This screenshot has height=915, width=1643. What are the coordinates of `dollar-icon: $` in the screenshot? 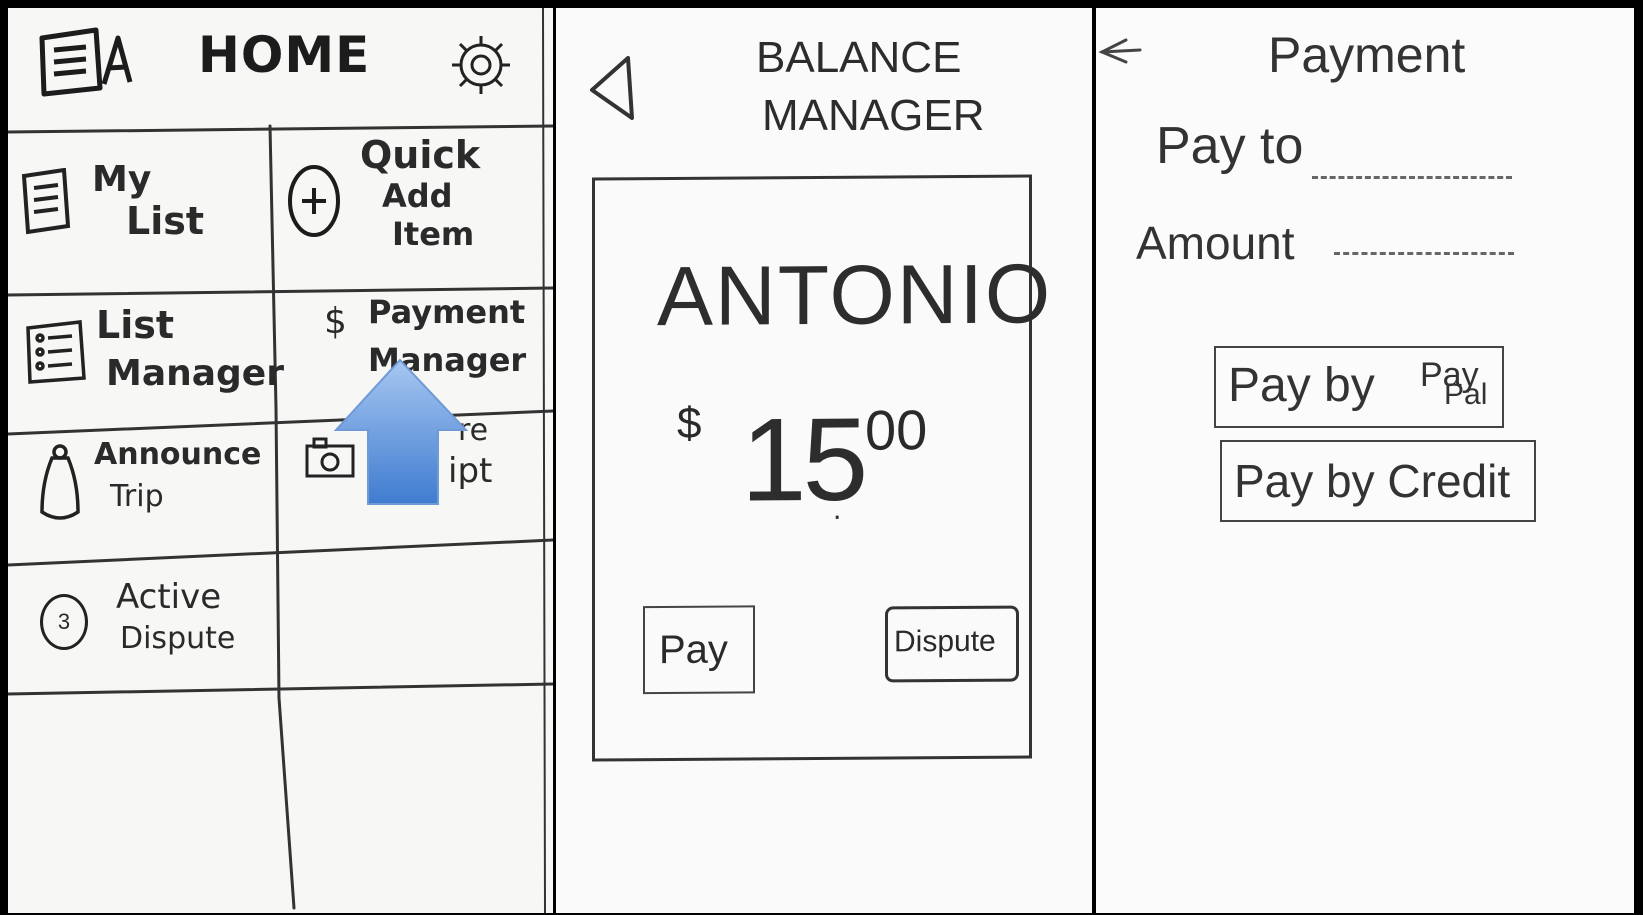 It's located at (335, 321).